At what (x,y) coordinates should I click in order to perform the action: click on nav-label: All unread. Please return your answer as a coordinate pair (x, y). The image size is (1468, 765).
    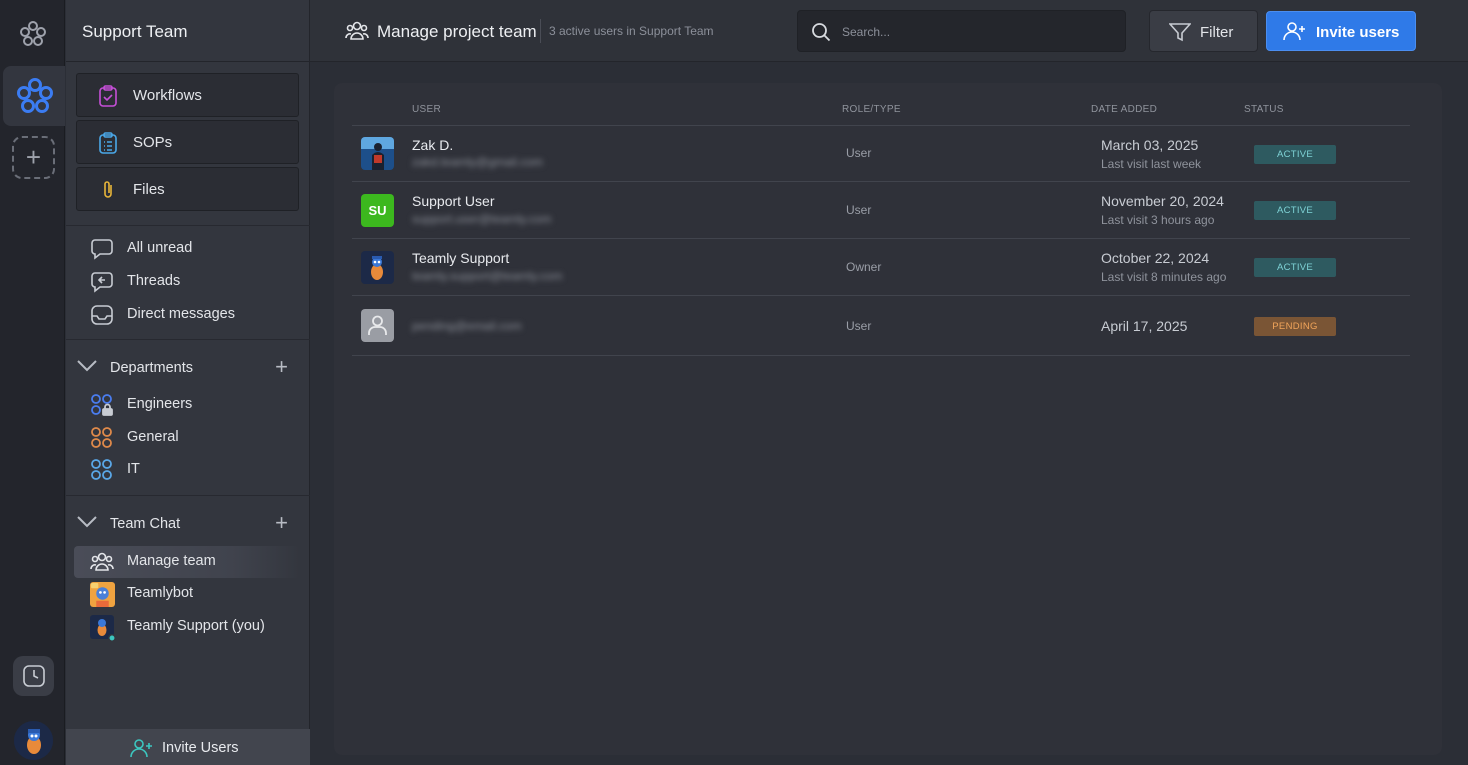
    Looking at the image, I should click on (160, 248).